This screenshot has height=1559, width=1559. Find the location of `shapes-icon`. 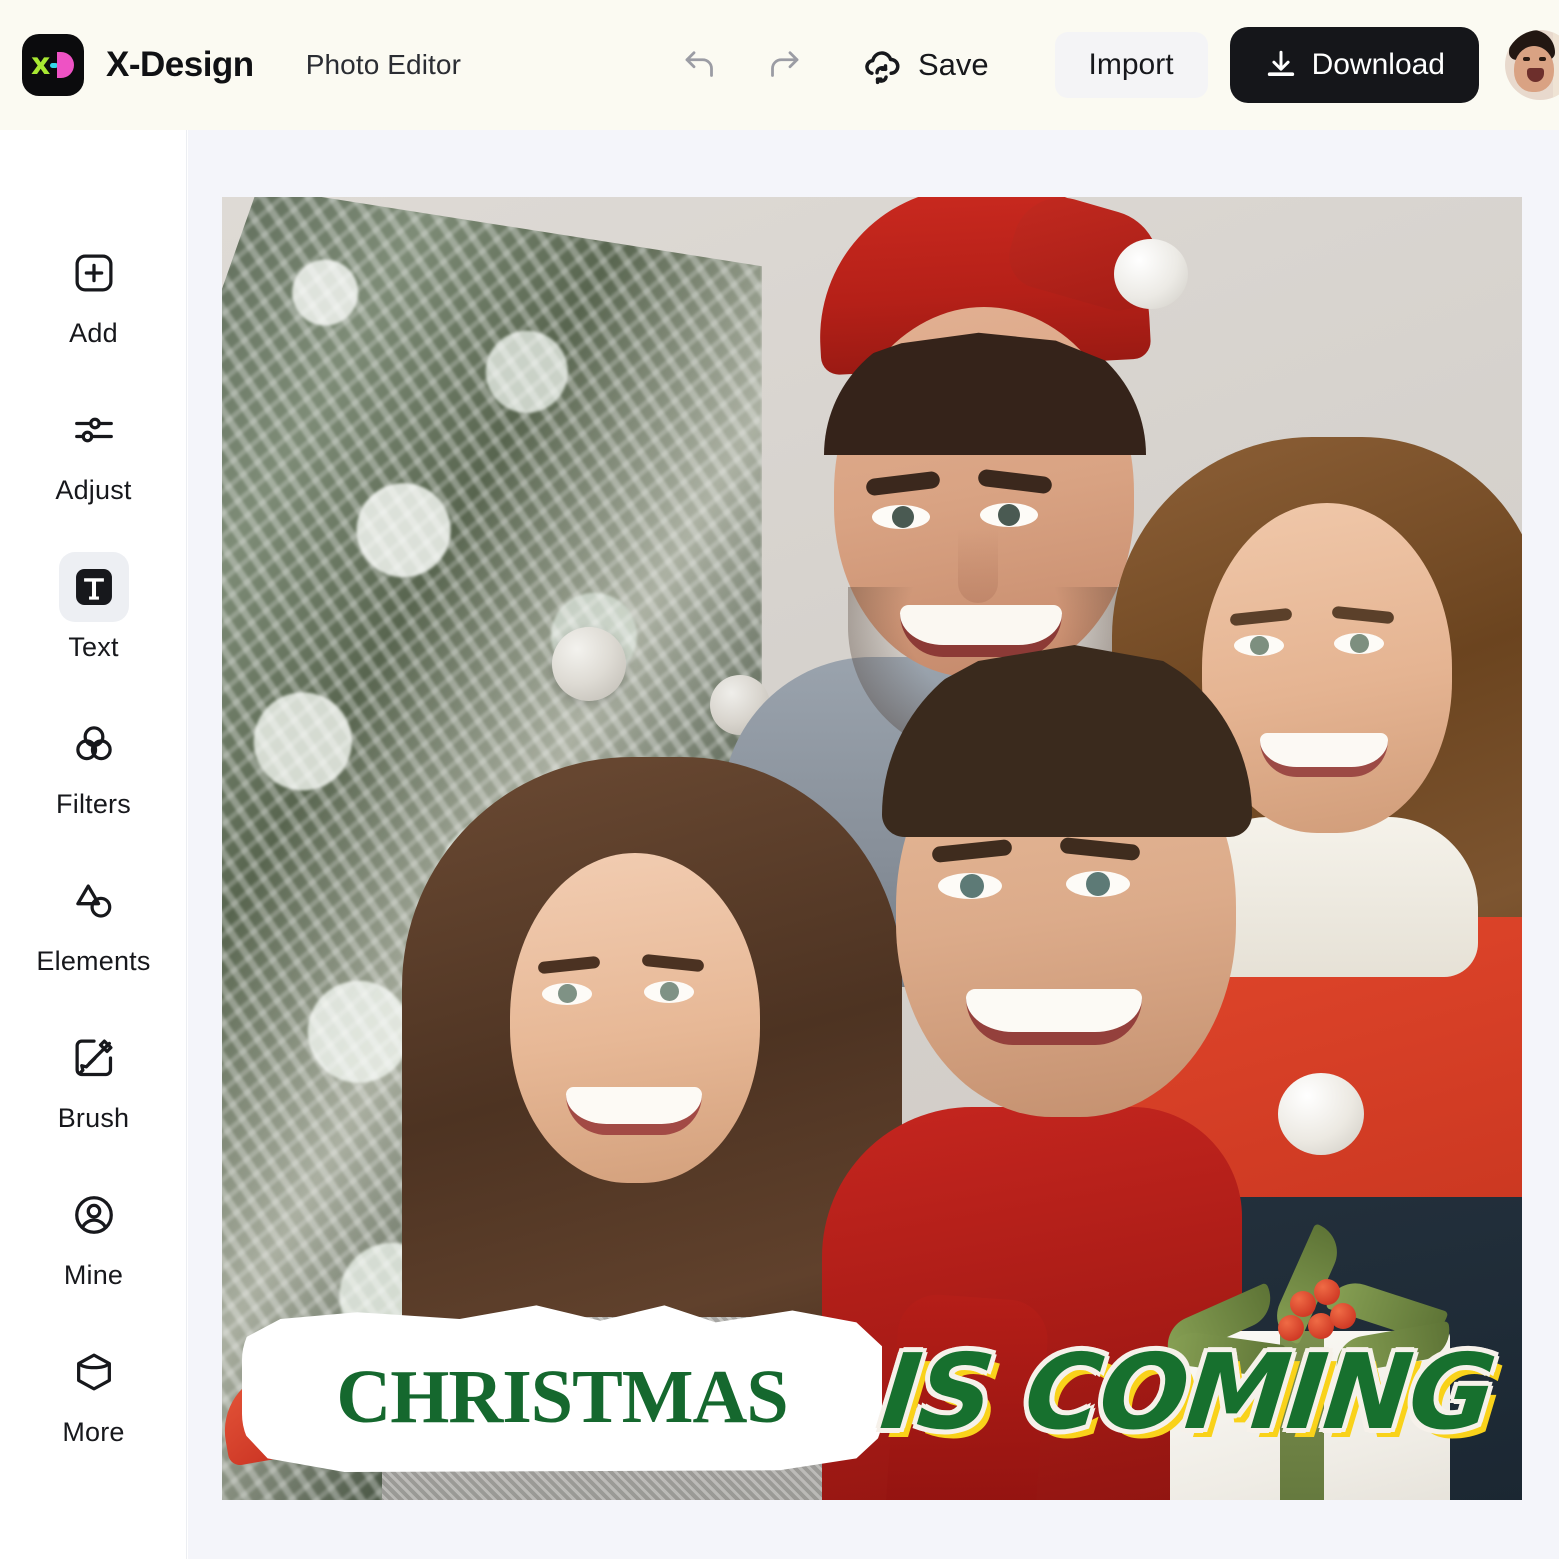

shapes-icon is located at coordinates (93, 901).